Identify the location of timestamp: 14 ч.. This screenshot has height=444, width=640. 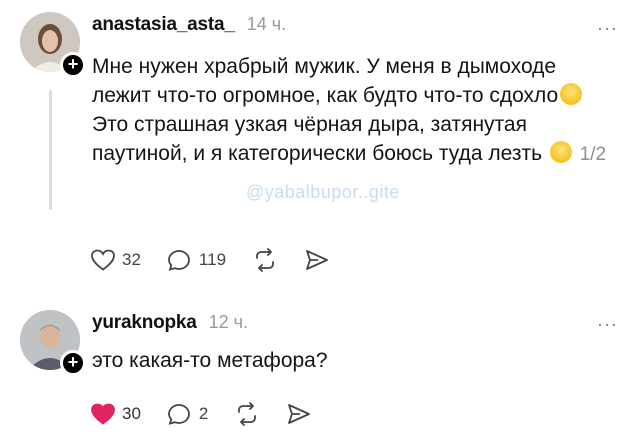
(266, 24).